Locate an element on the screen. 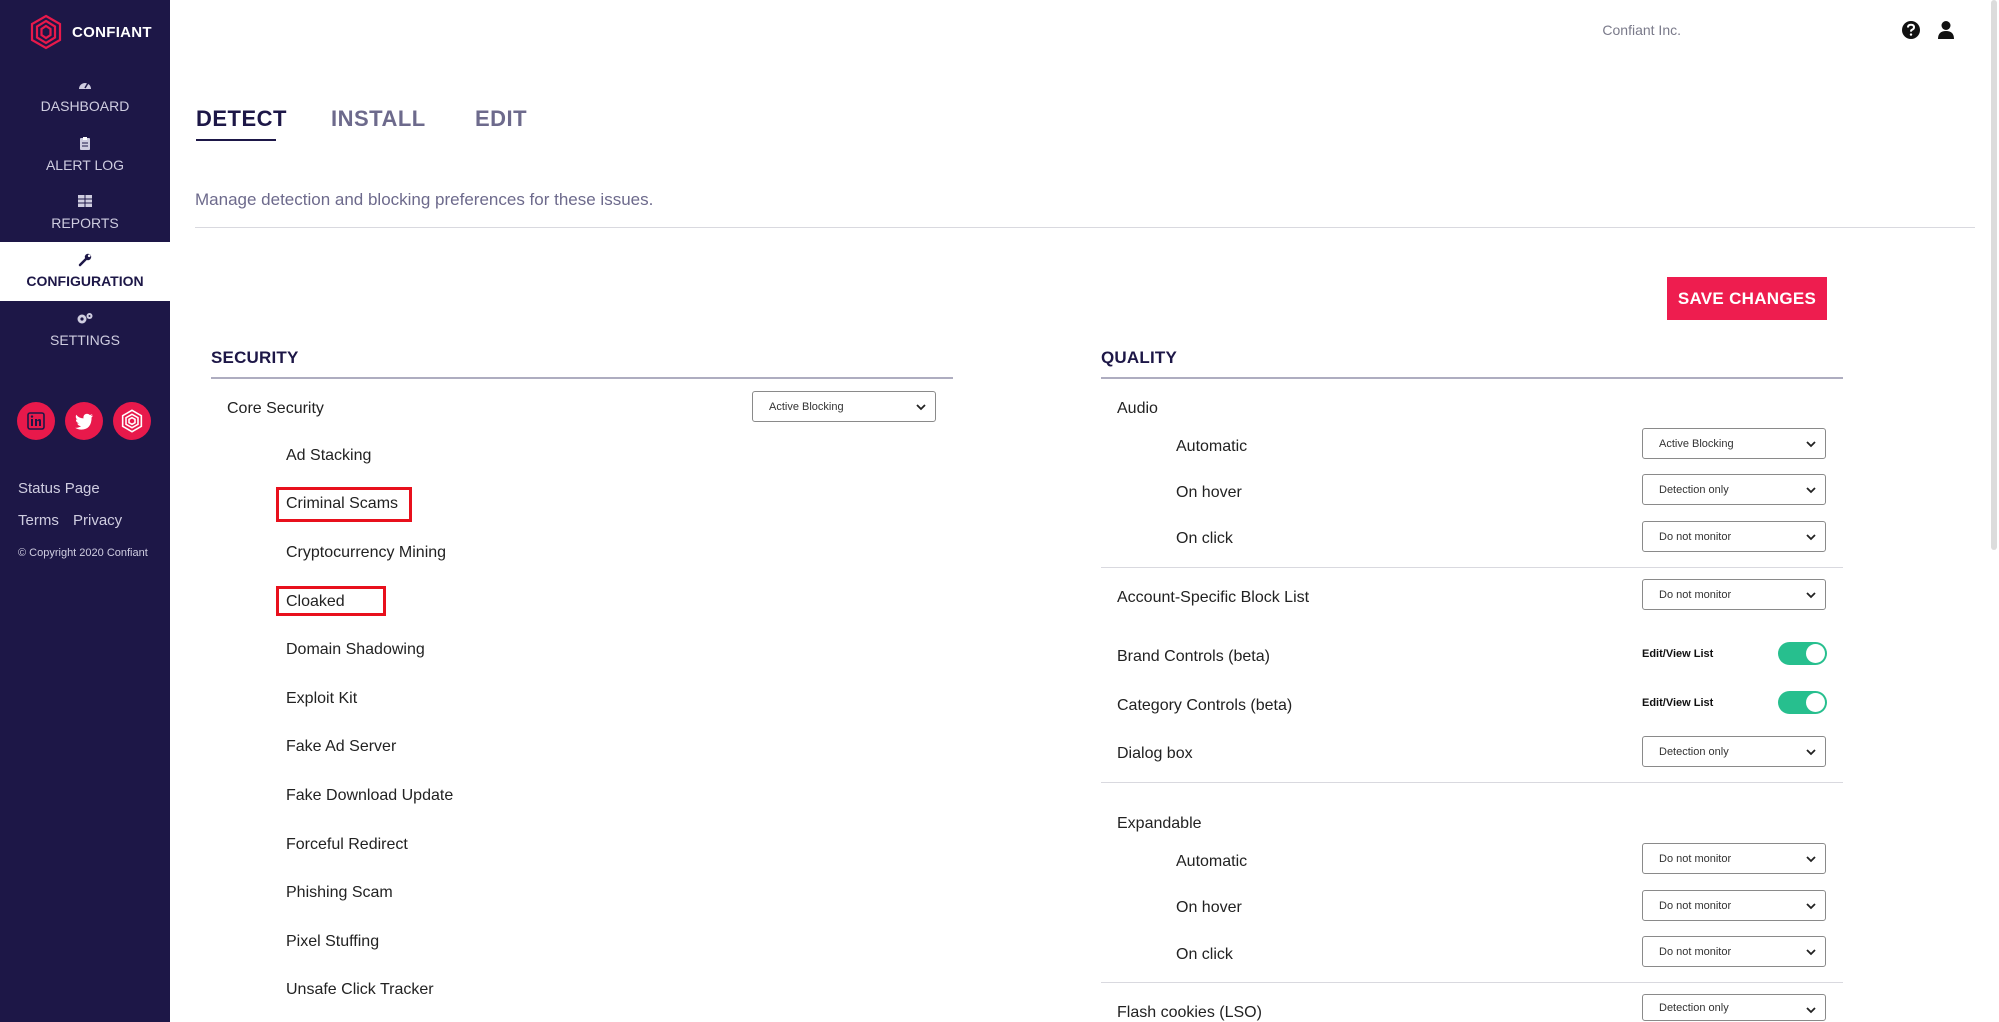 The image size is (1999, 1022). tab-install: INSTALL is located at coordinates (378, 119).